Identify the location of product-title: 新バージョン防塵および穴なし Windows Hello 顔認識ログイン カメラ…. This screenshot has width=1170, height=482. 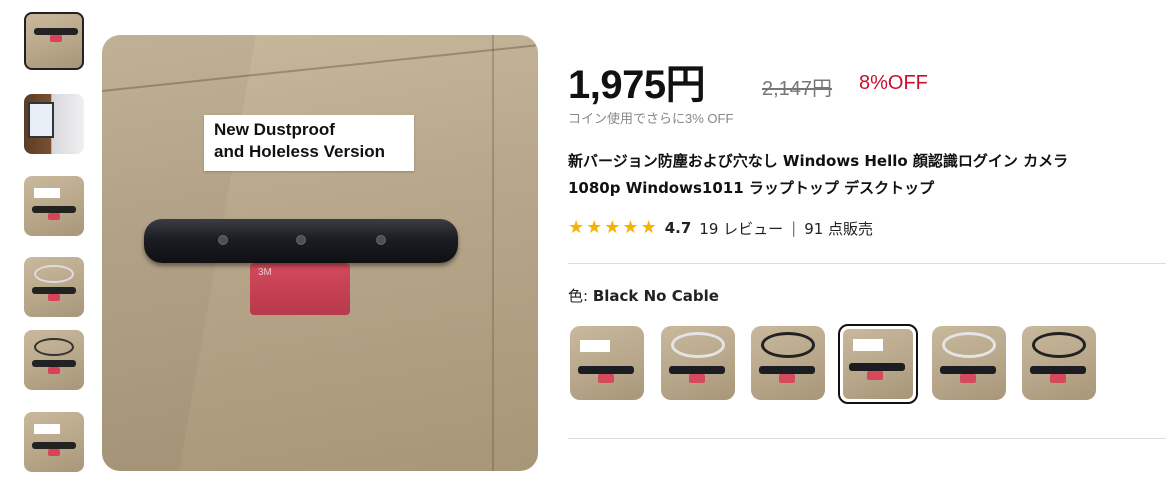
(869, 175).